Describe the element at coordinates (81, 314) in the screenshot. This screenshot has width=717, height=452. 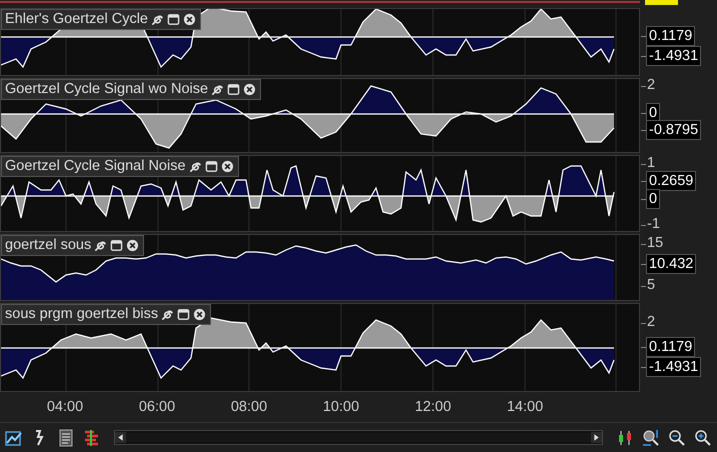
I see `indicator-title: sous prgm goertzel biss` at that location.